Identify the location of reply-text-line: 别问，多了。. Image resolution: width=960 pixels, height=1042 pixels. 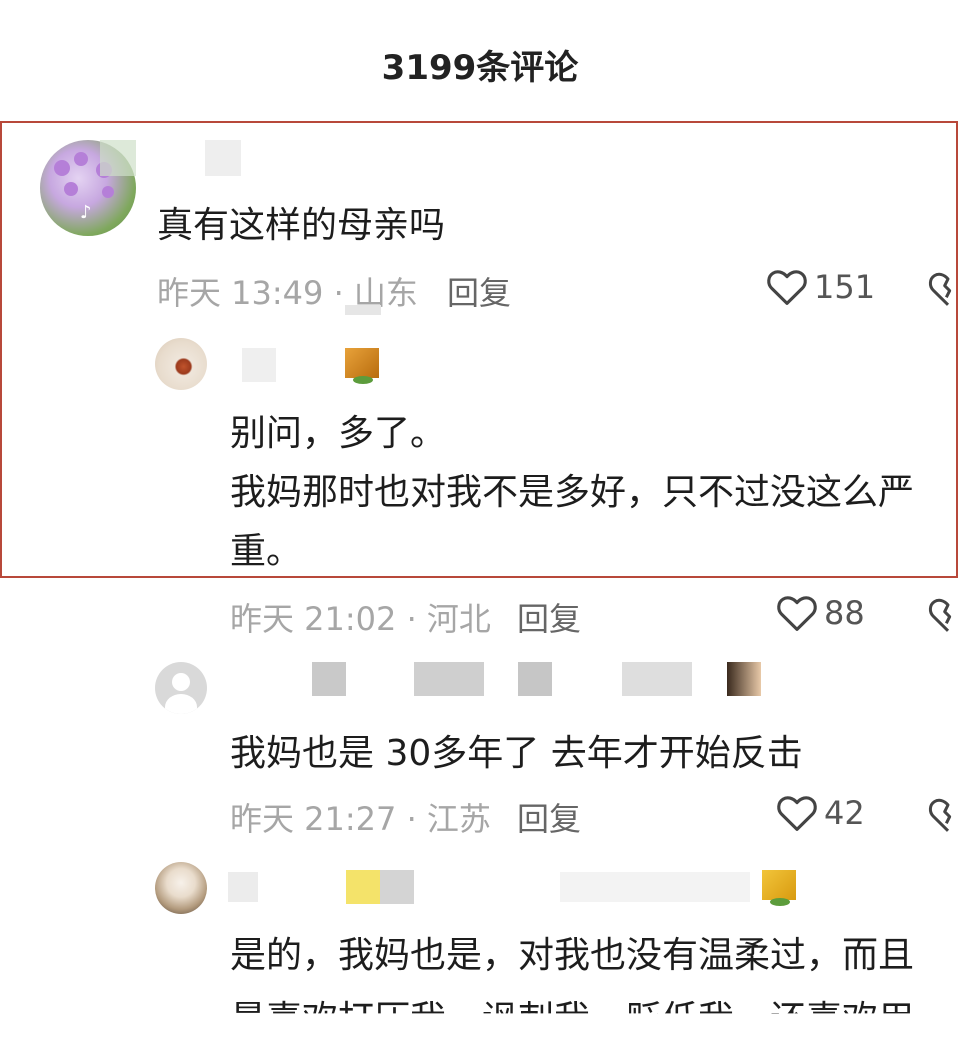
(338, 433).